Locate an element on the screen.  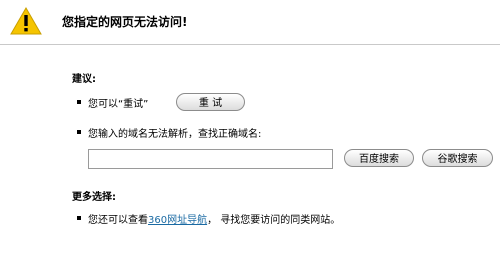
google-search-button: 谷歌搜索 is located at coordinates (457, 158).